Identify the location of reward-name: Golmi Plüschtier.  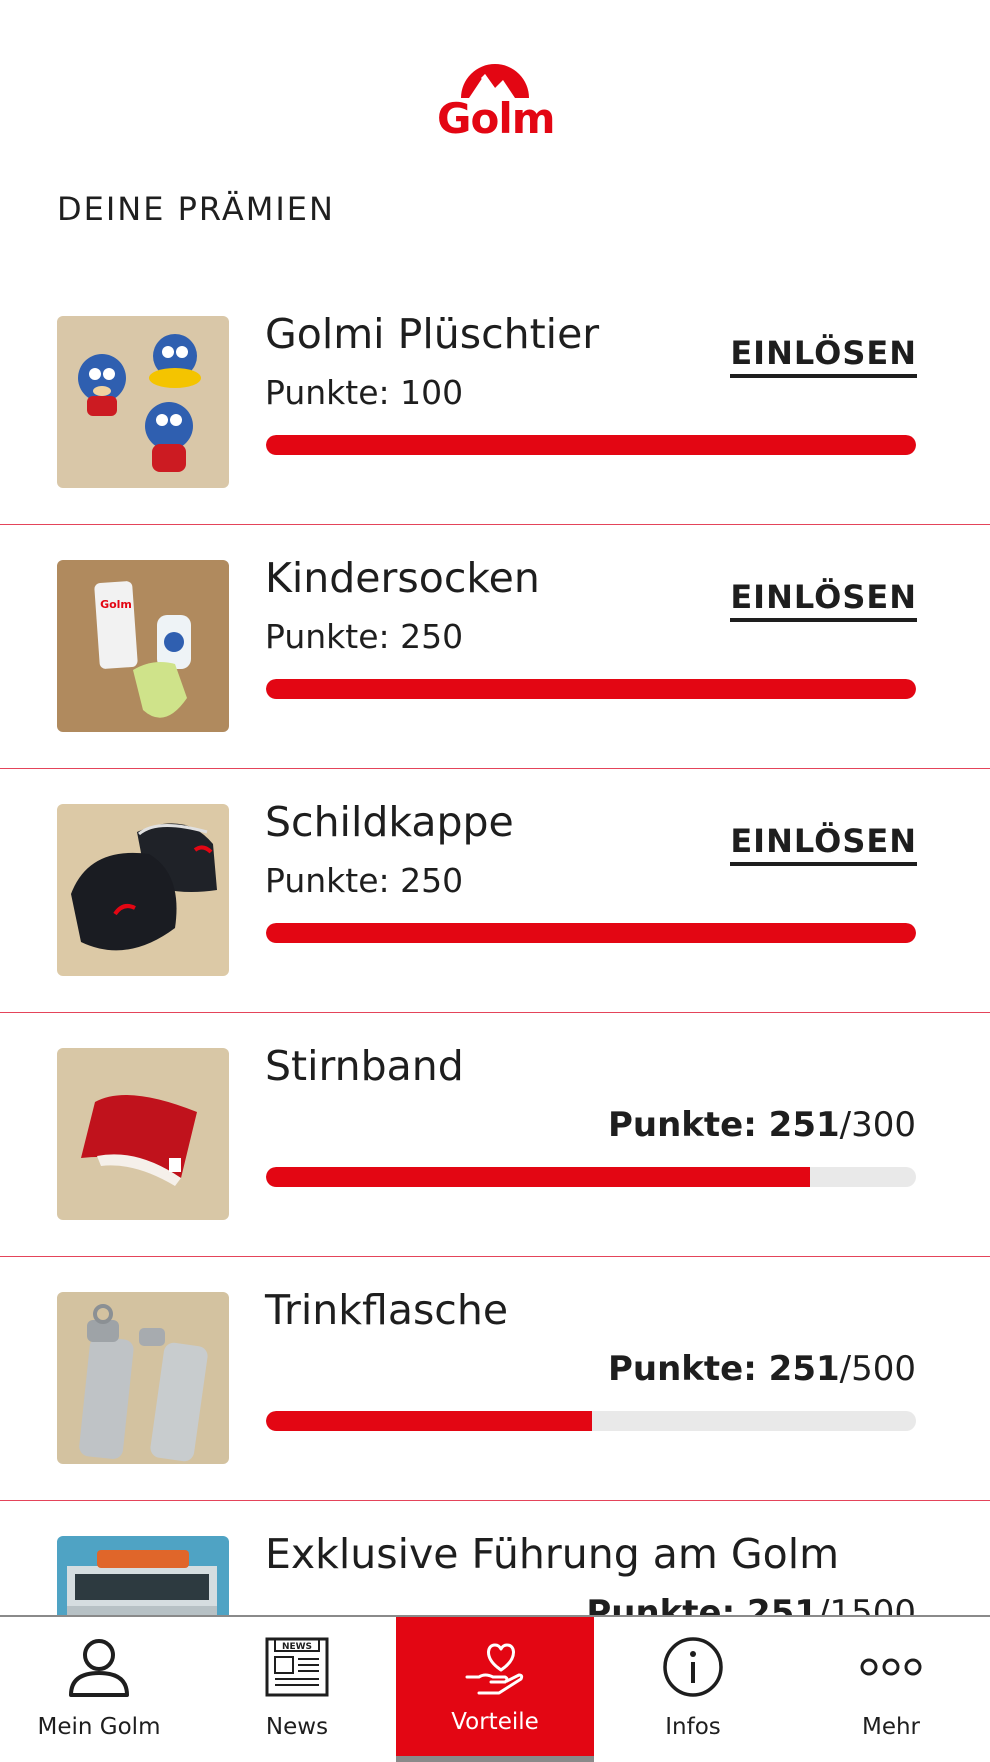
(432, 334).